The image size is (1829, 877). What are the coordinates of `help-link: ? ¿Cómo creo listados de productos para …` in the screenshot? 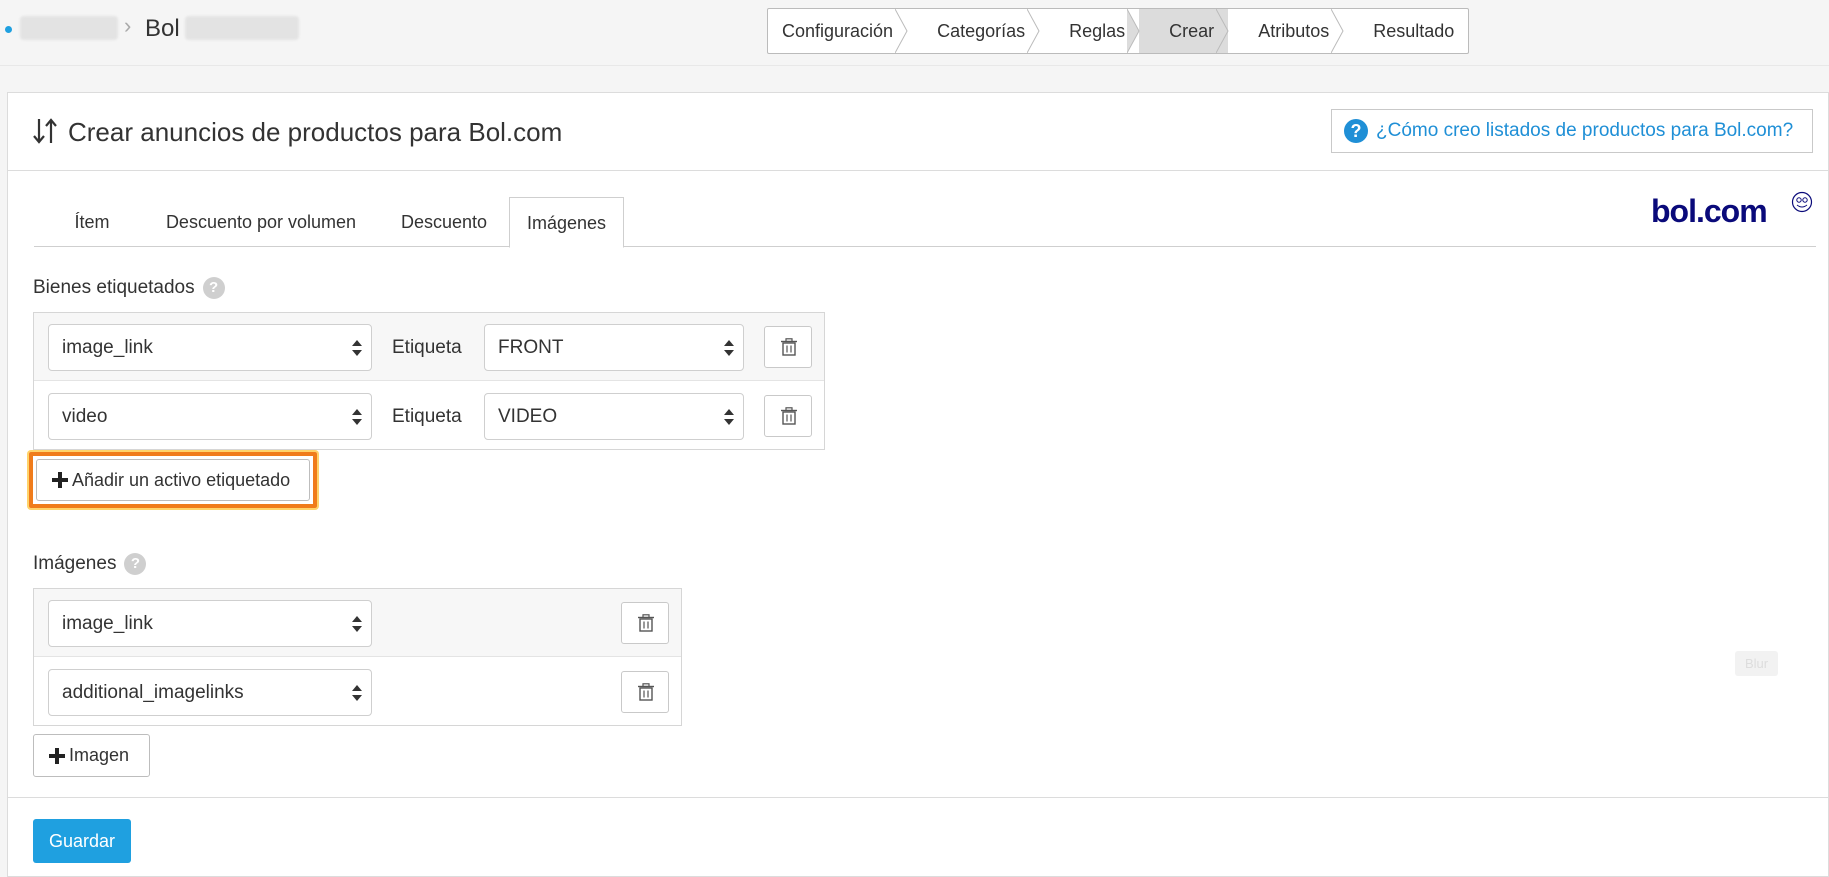 It's located at (1572, 131).